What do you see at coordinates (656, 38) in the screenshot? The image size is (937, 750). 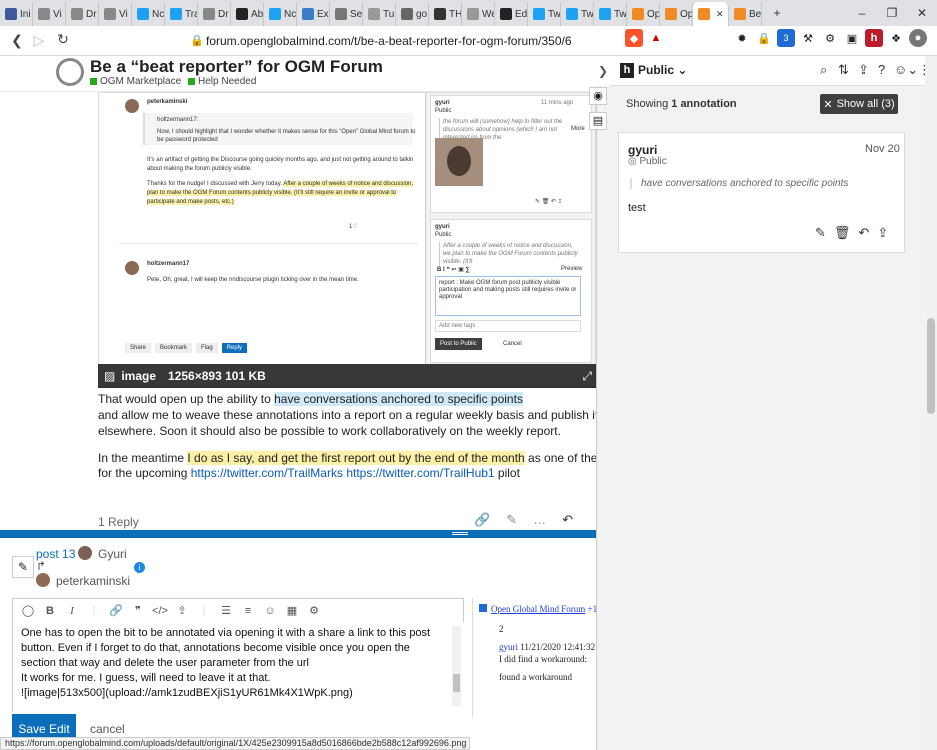 I see `warning-triangle-icon: ▲` at bounding box center [656, 38].